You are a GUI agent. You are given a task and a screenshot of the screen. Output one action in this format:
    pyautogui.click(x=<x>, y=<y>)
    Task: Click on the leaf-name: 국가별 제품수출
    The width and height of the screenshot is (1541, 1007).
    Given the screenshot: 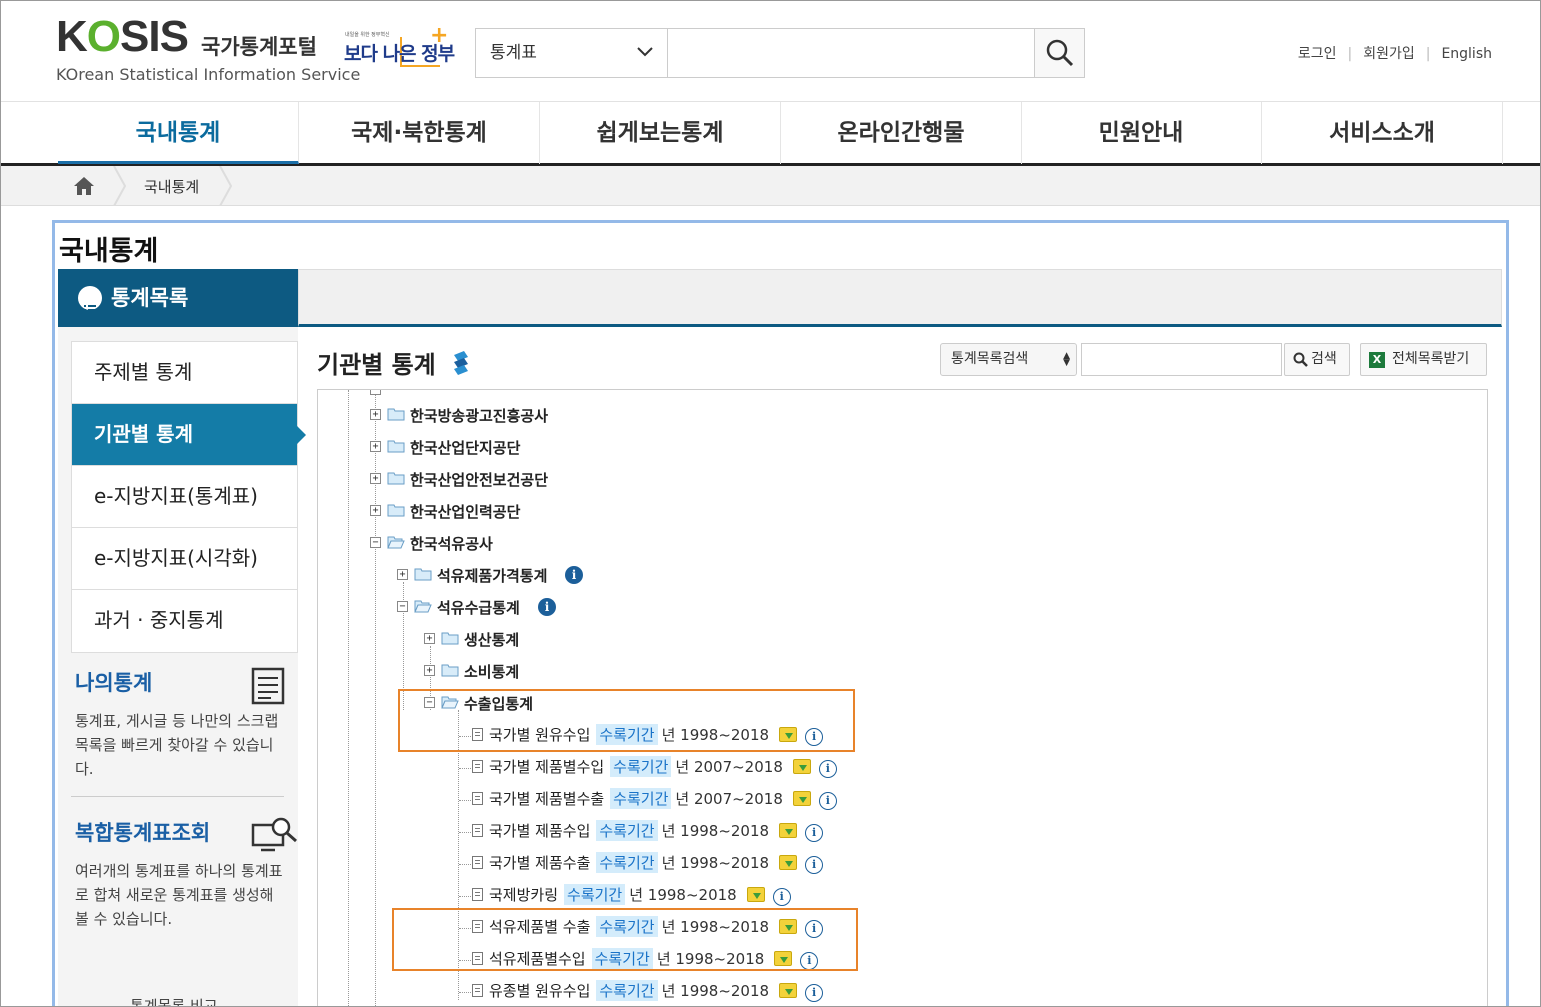 What is the action you would take?
    pyautogui.click(x=540, y=863)
    